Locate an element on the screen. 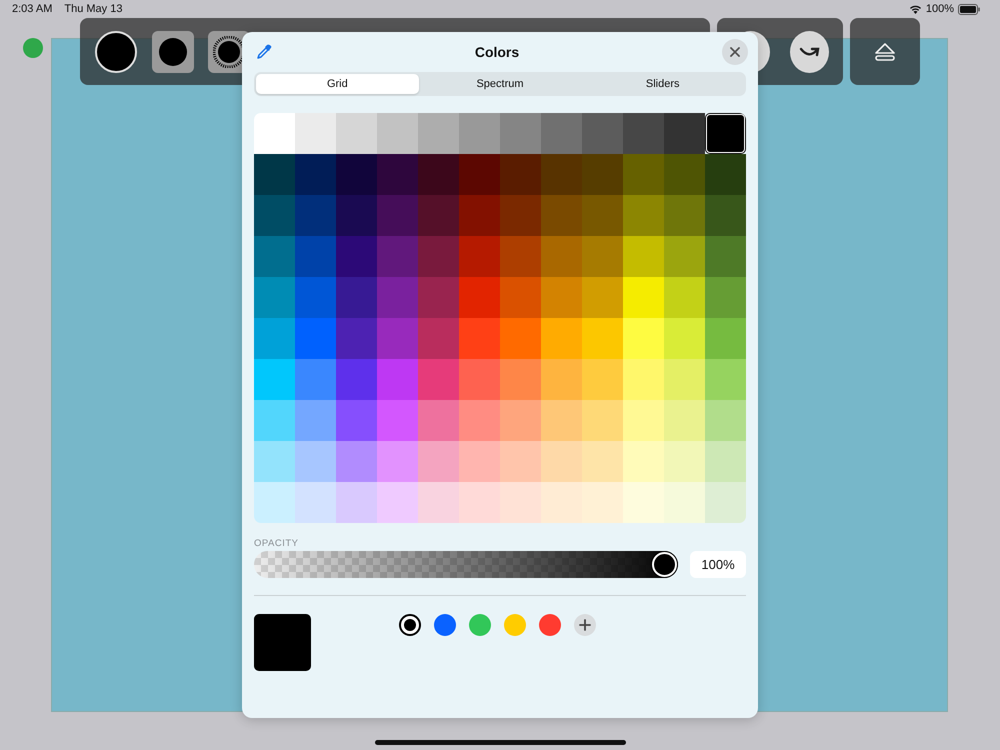 The width and height of the screenshot is (1000, 750). redo-button is located at coordinates (809, 51).